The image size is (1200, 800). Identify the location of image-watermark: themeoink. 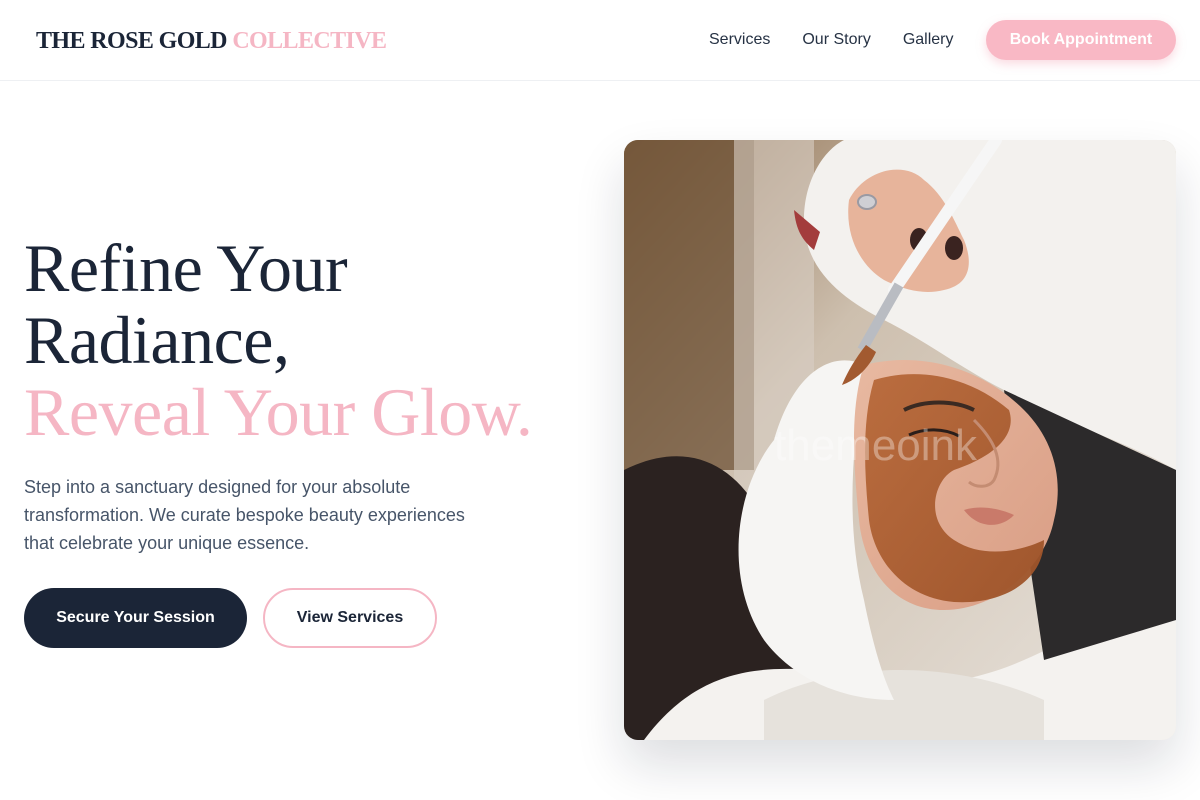
(876, 445).